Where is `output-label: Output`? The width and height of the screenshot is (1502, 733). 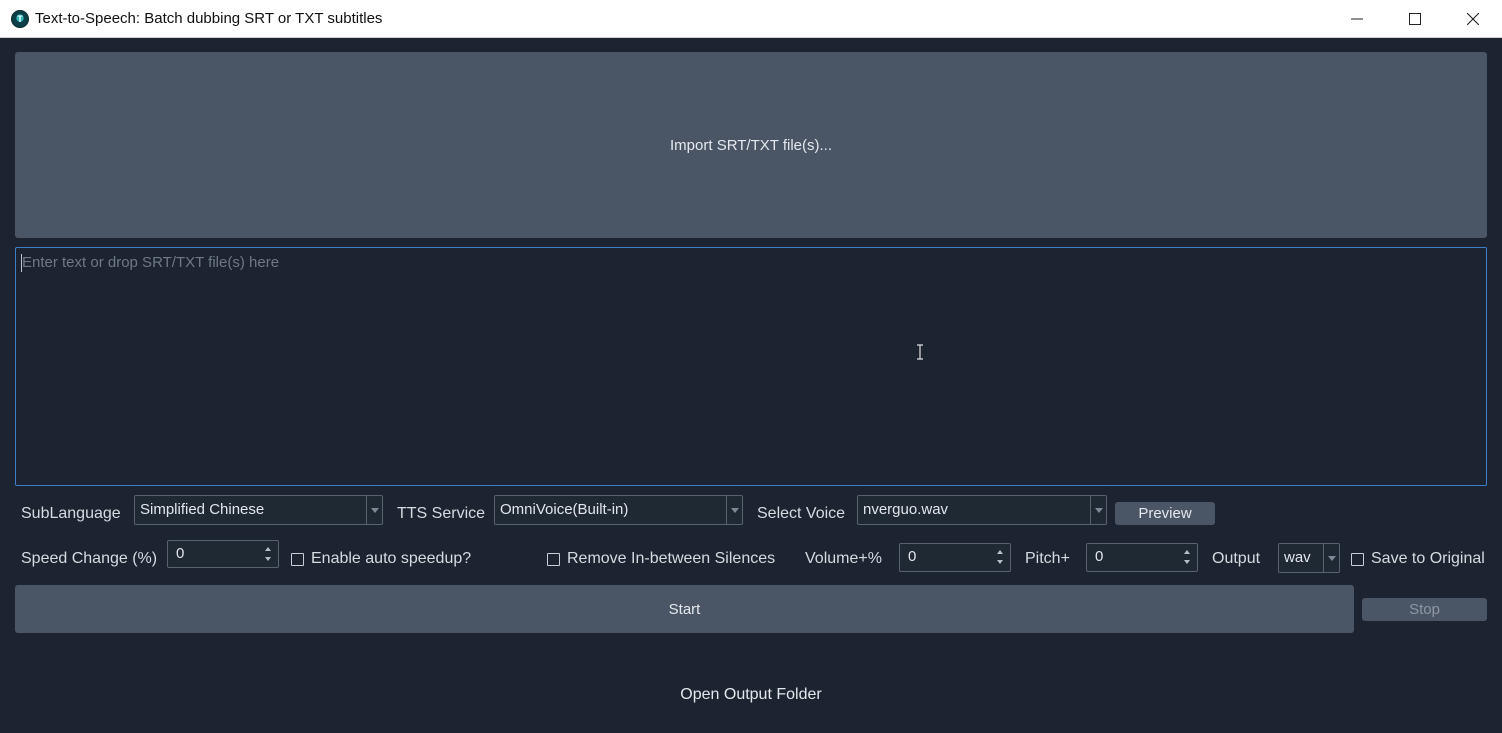 output-label: Output is located at coordinates (1236, 558).